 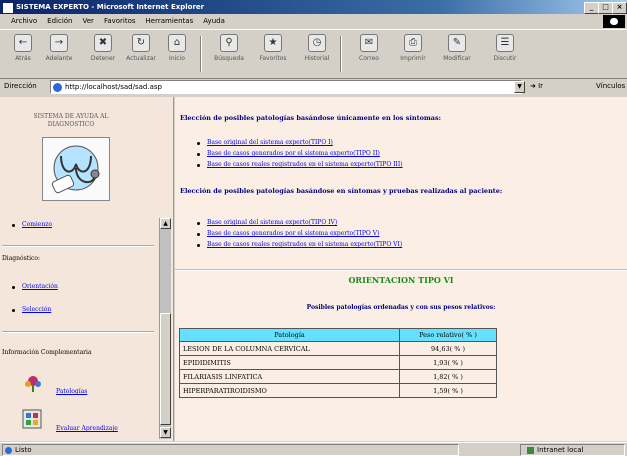 What do you see at coordinates (36, 309) in the screenshot?
I see `nav-link-seleccion: Selección` at bounding box center [36, 309].